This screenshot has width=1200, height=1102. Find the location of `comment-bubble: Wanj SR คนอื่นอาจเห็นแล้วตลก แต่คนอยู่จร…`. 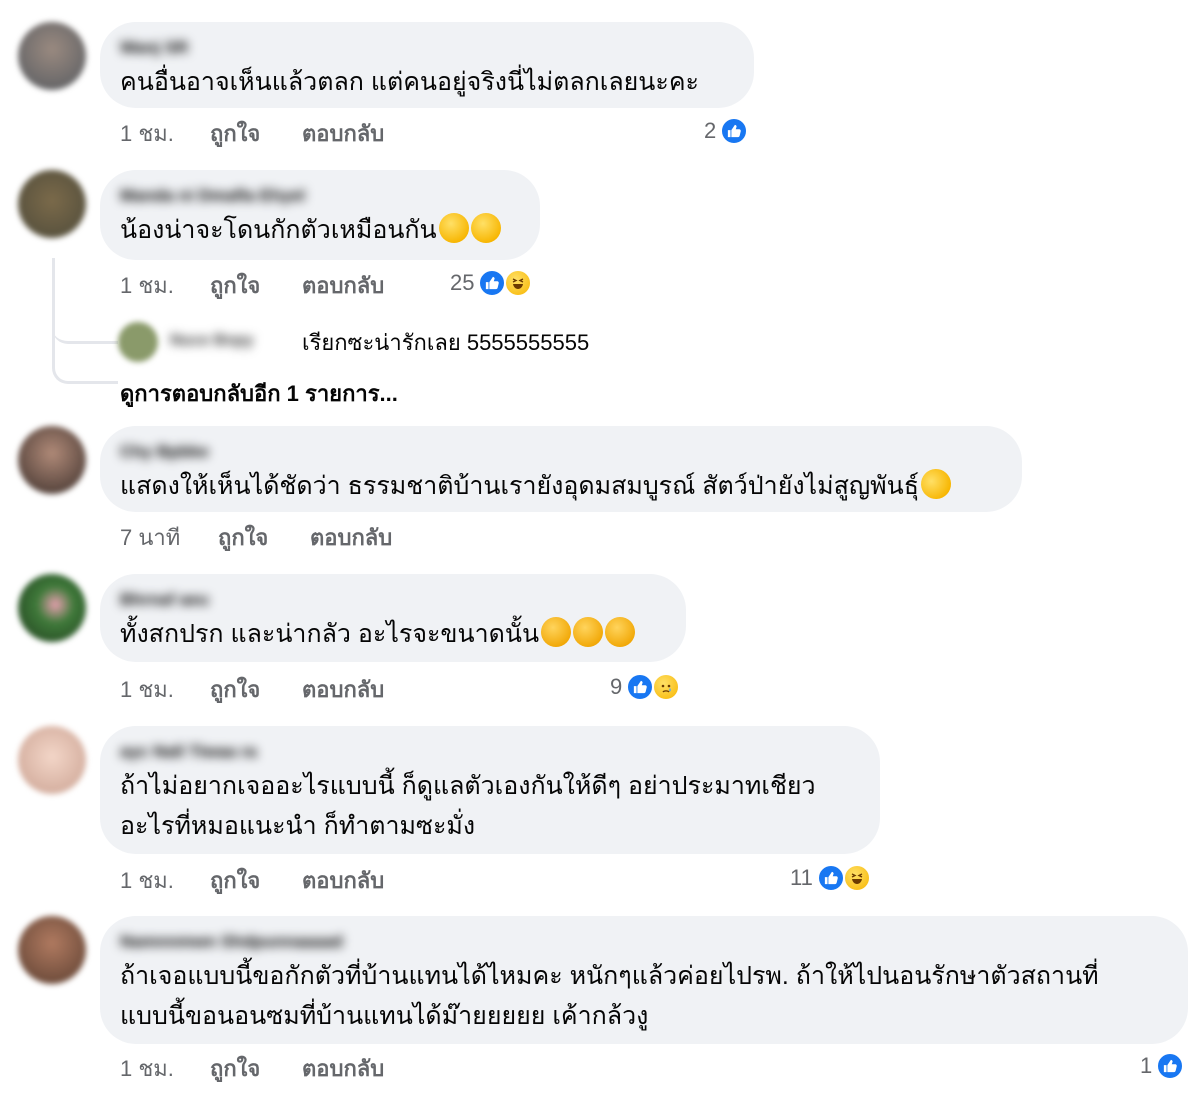

comment-bubble: Wanj SR คนอื่นอาจเห็นแล้วตลก แต่คนอยู่จร… is located at coordinates (427, 65).